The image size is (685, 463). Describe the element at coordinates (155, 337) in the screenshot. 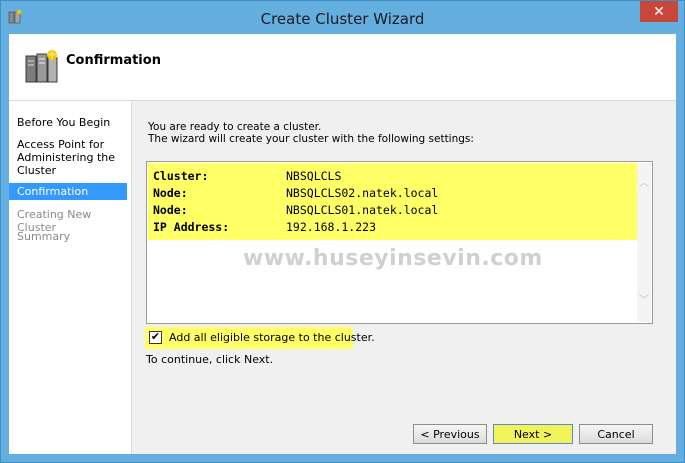

I see `add-storage-checkbox: ✔` at that location.